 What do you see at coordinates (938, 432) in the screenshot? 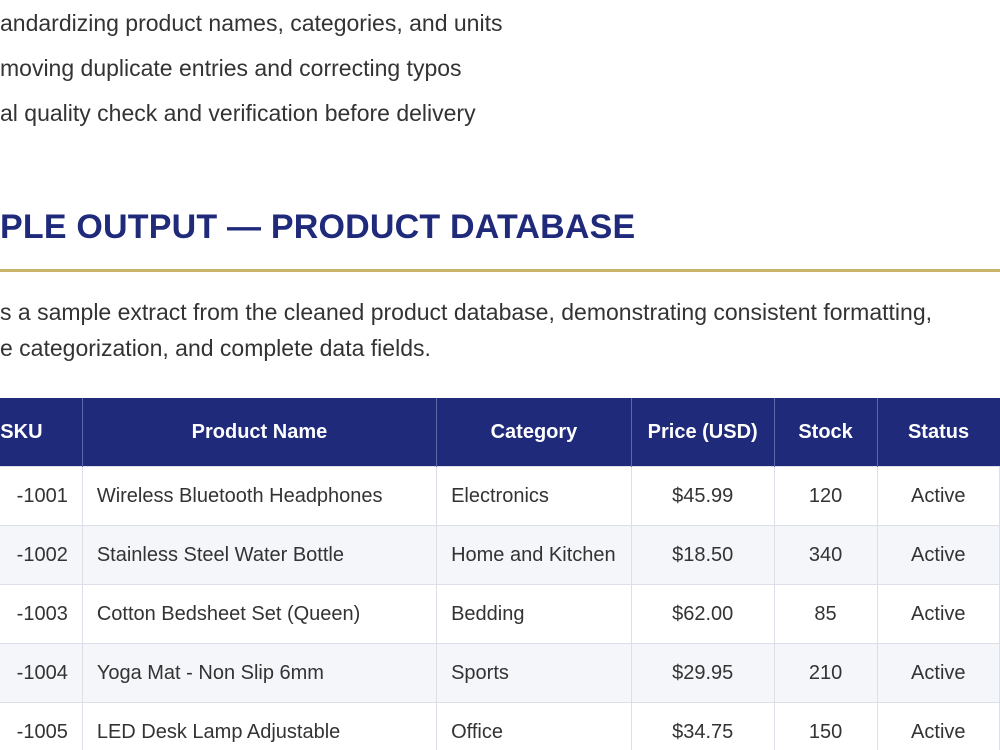
I see `column-header-status: Status` at bounding box center [938, 432].